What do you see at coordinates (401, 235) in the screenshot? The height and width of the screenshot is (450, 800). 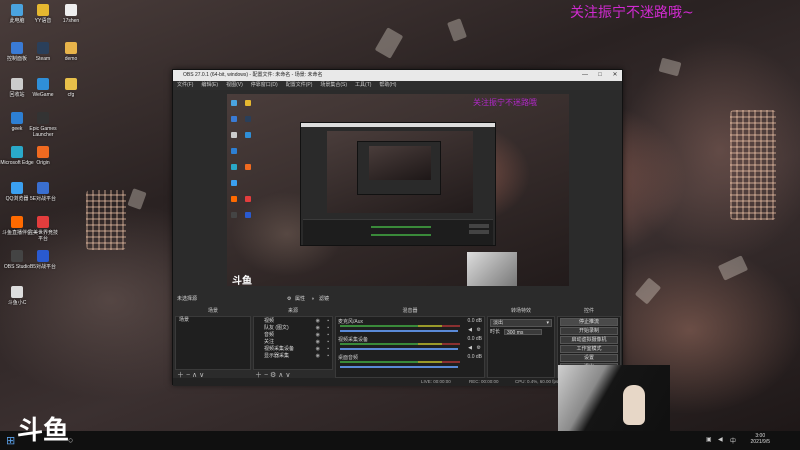 I see `nested-meter` at bounding box center [401, 235].